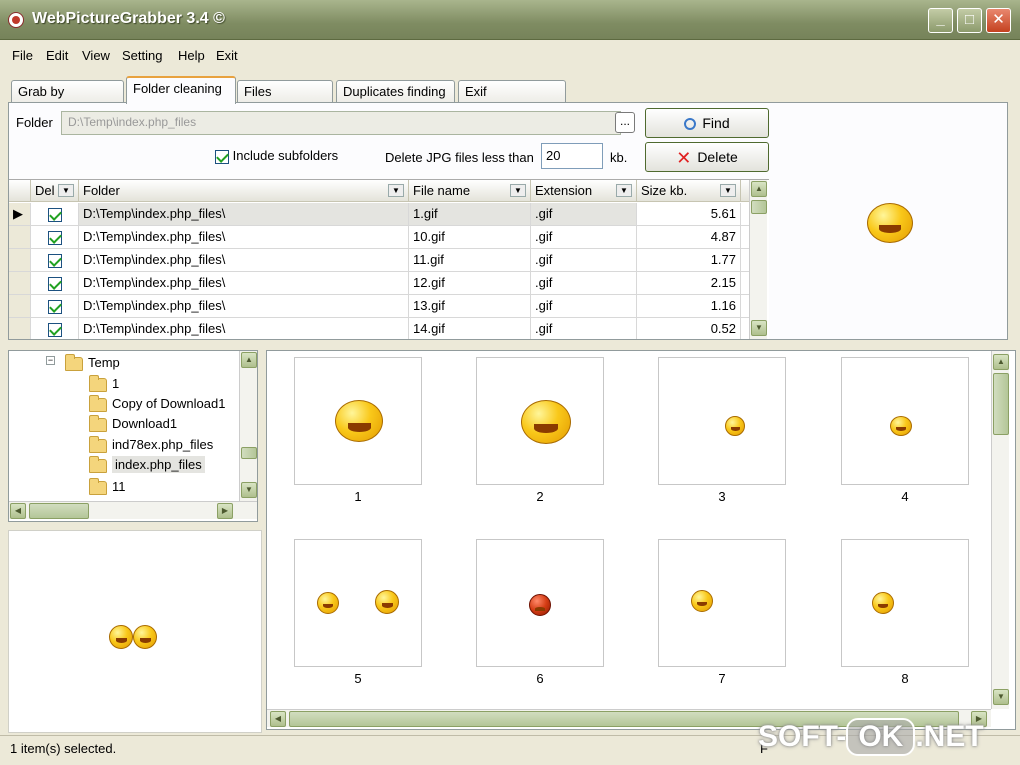  I want to click on tab-grab-by-template: Grab by template, so click(67, 100).